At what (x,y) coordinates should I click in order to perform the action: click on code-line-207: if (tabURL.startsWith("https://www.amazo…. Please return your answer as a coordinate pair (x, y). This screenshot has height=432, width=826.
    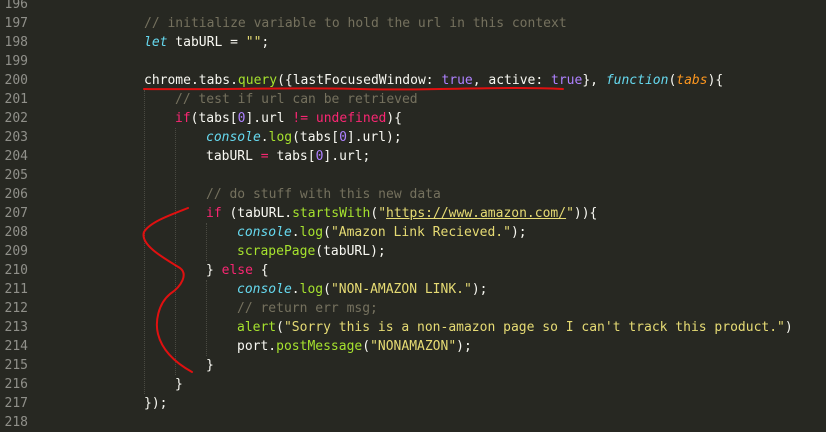
    Looking at the image, I should click on (446, 213).